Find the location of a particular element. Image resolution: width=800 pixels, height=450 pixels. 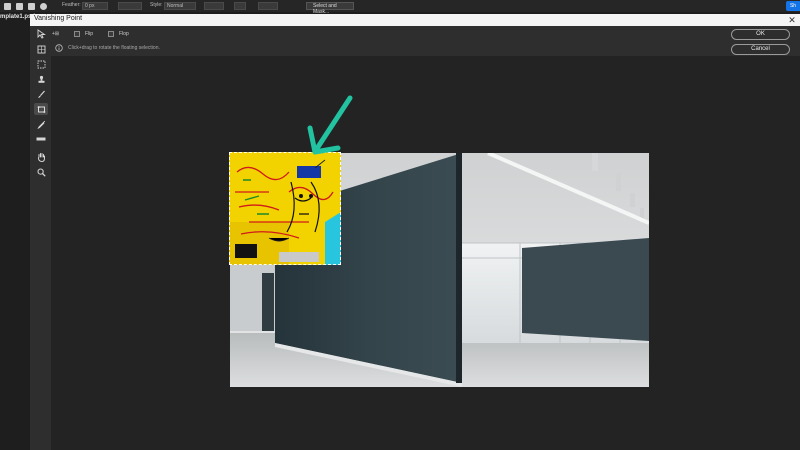

vanishing-point-toolbar is located at coordinates (41, 238).